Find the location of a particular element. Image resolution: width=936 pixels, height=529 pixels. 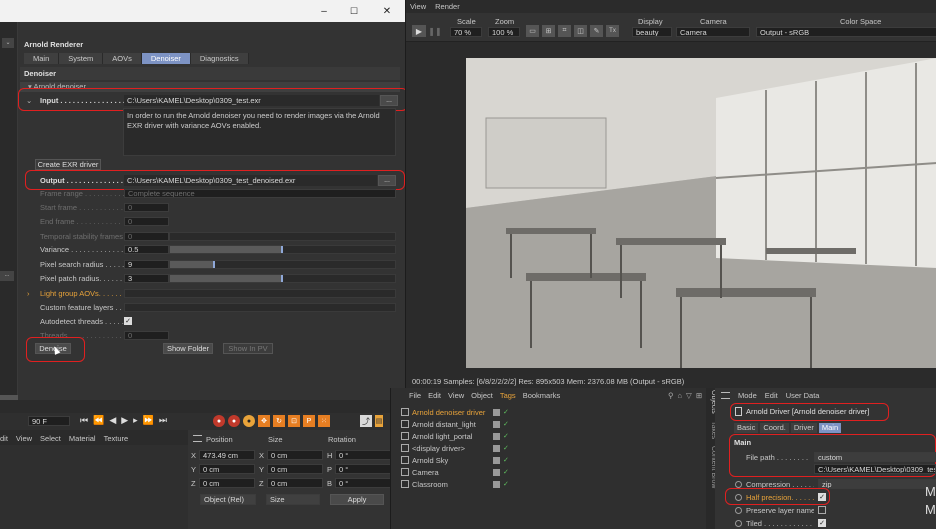

viewer-menu-view: View is located at coordinates (418, 6).